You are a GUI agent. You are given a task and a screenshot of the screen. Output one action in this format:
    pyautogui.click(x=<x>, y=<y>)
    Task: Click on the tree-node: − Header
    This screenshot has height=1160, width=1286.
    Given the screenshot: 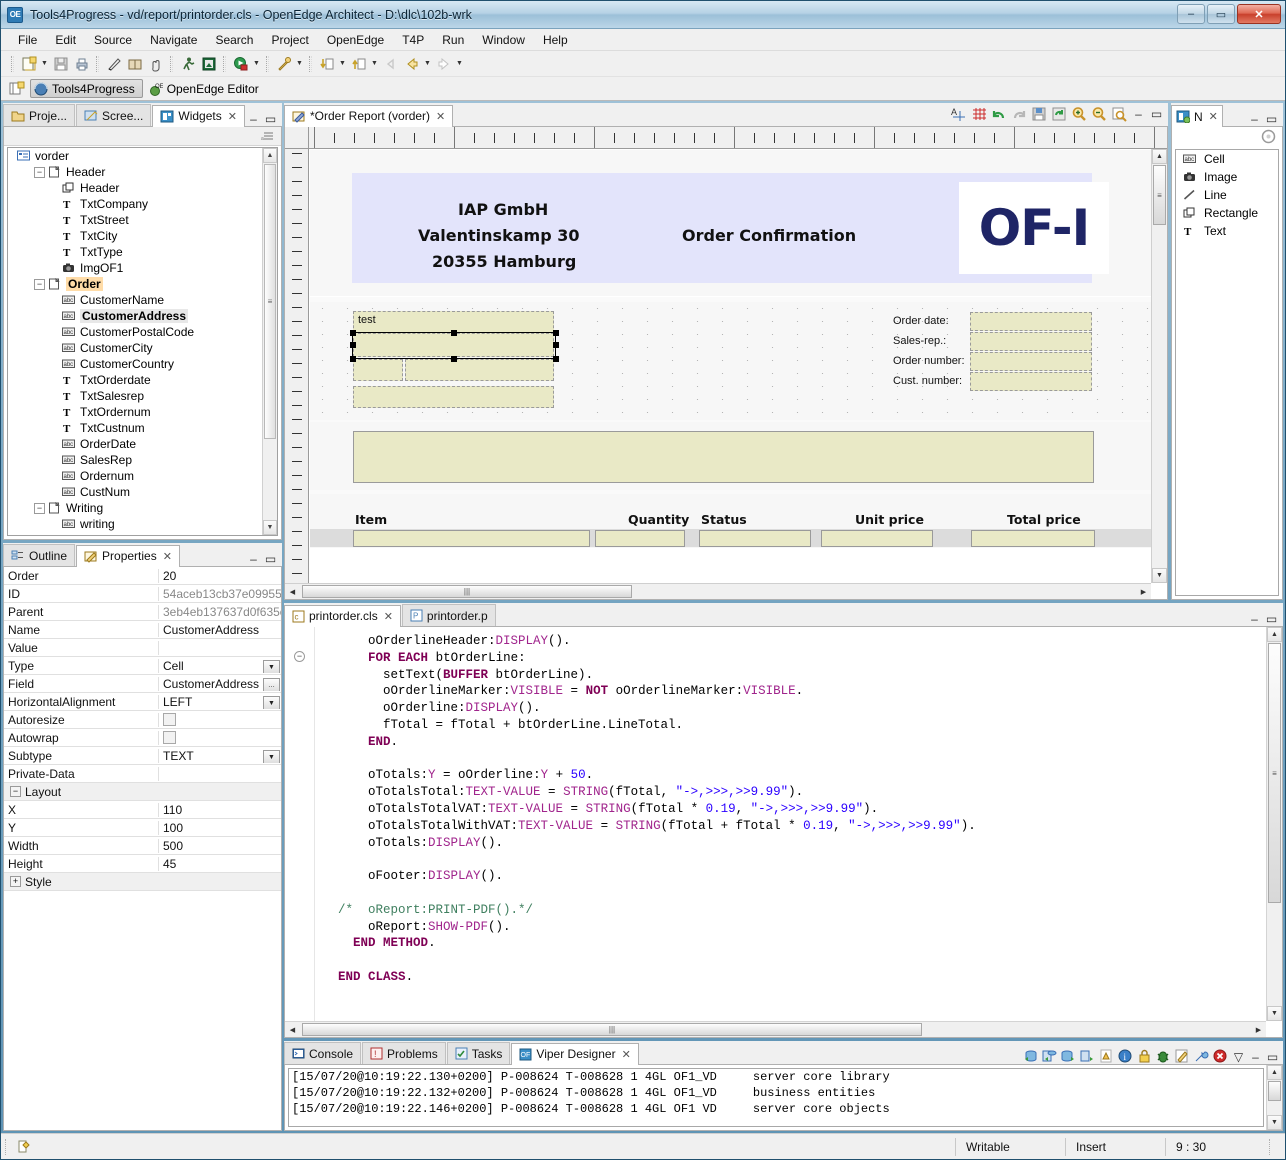 What is the action you would take?
    pyautogui.click(x=135, y=172)
    